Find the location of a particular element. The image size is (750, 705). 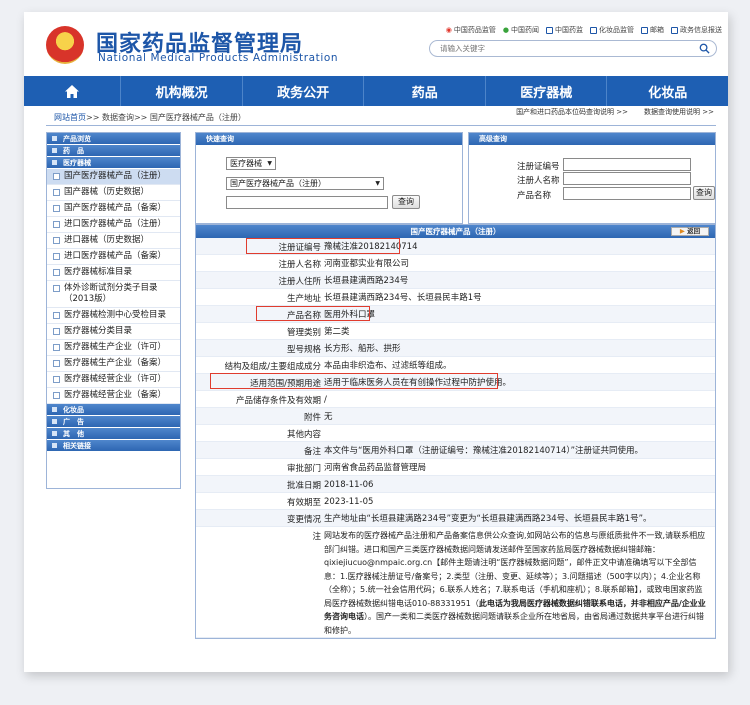

row-production-address: 生产地址 长垣县建满西路234号、长垣县民丰路1号 is located at coordinates (455, 297).